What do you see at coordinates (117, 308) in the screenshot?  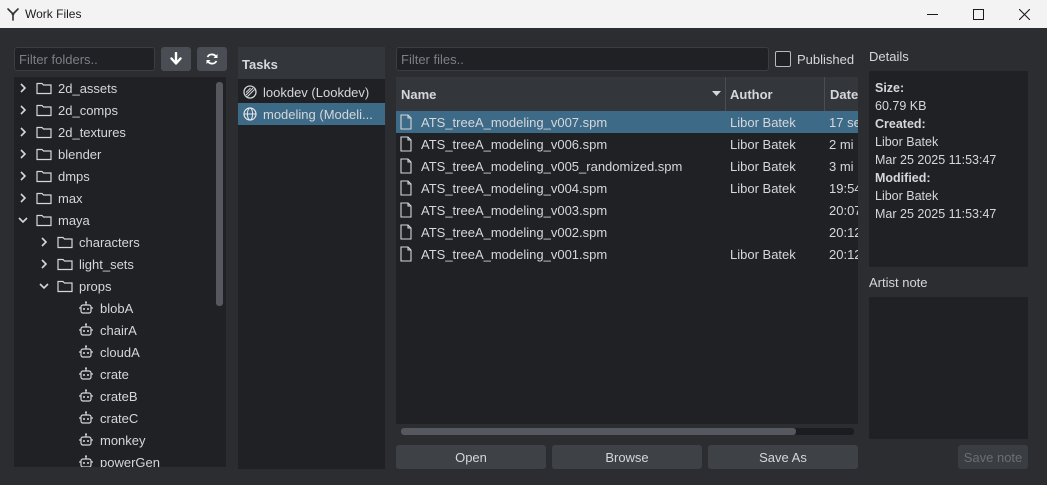 I see `folder-label: blobA` at bounding box center [117, 308].